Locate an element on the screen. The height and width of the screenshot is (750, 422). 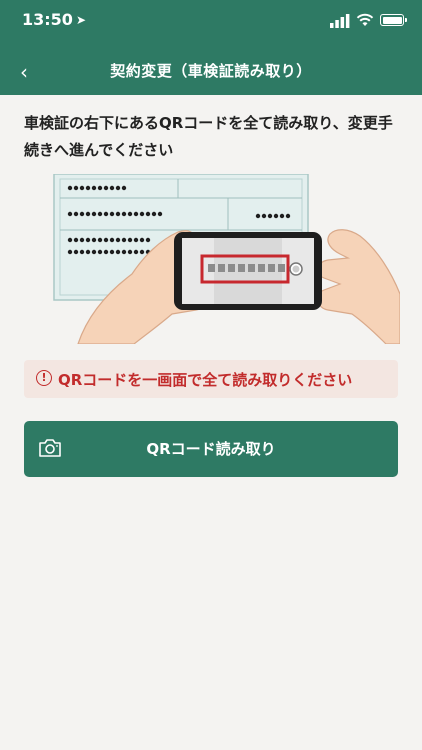
location-arrow-icon: ➤ is located at coordinates (81, 20).